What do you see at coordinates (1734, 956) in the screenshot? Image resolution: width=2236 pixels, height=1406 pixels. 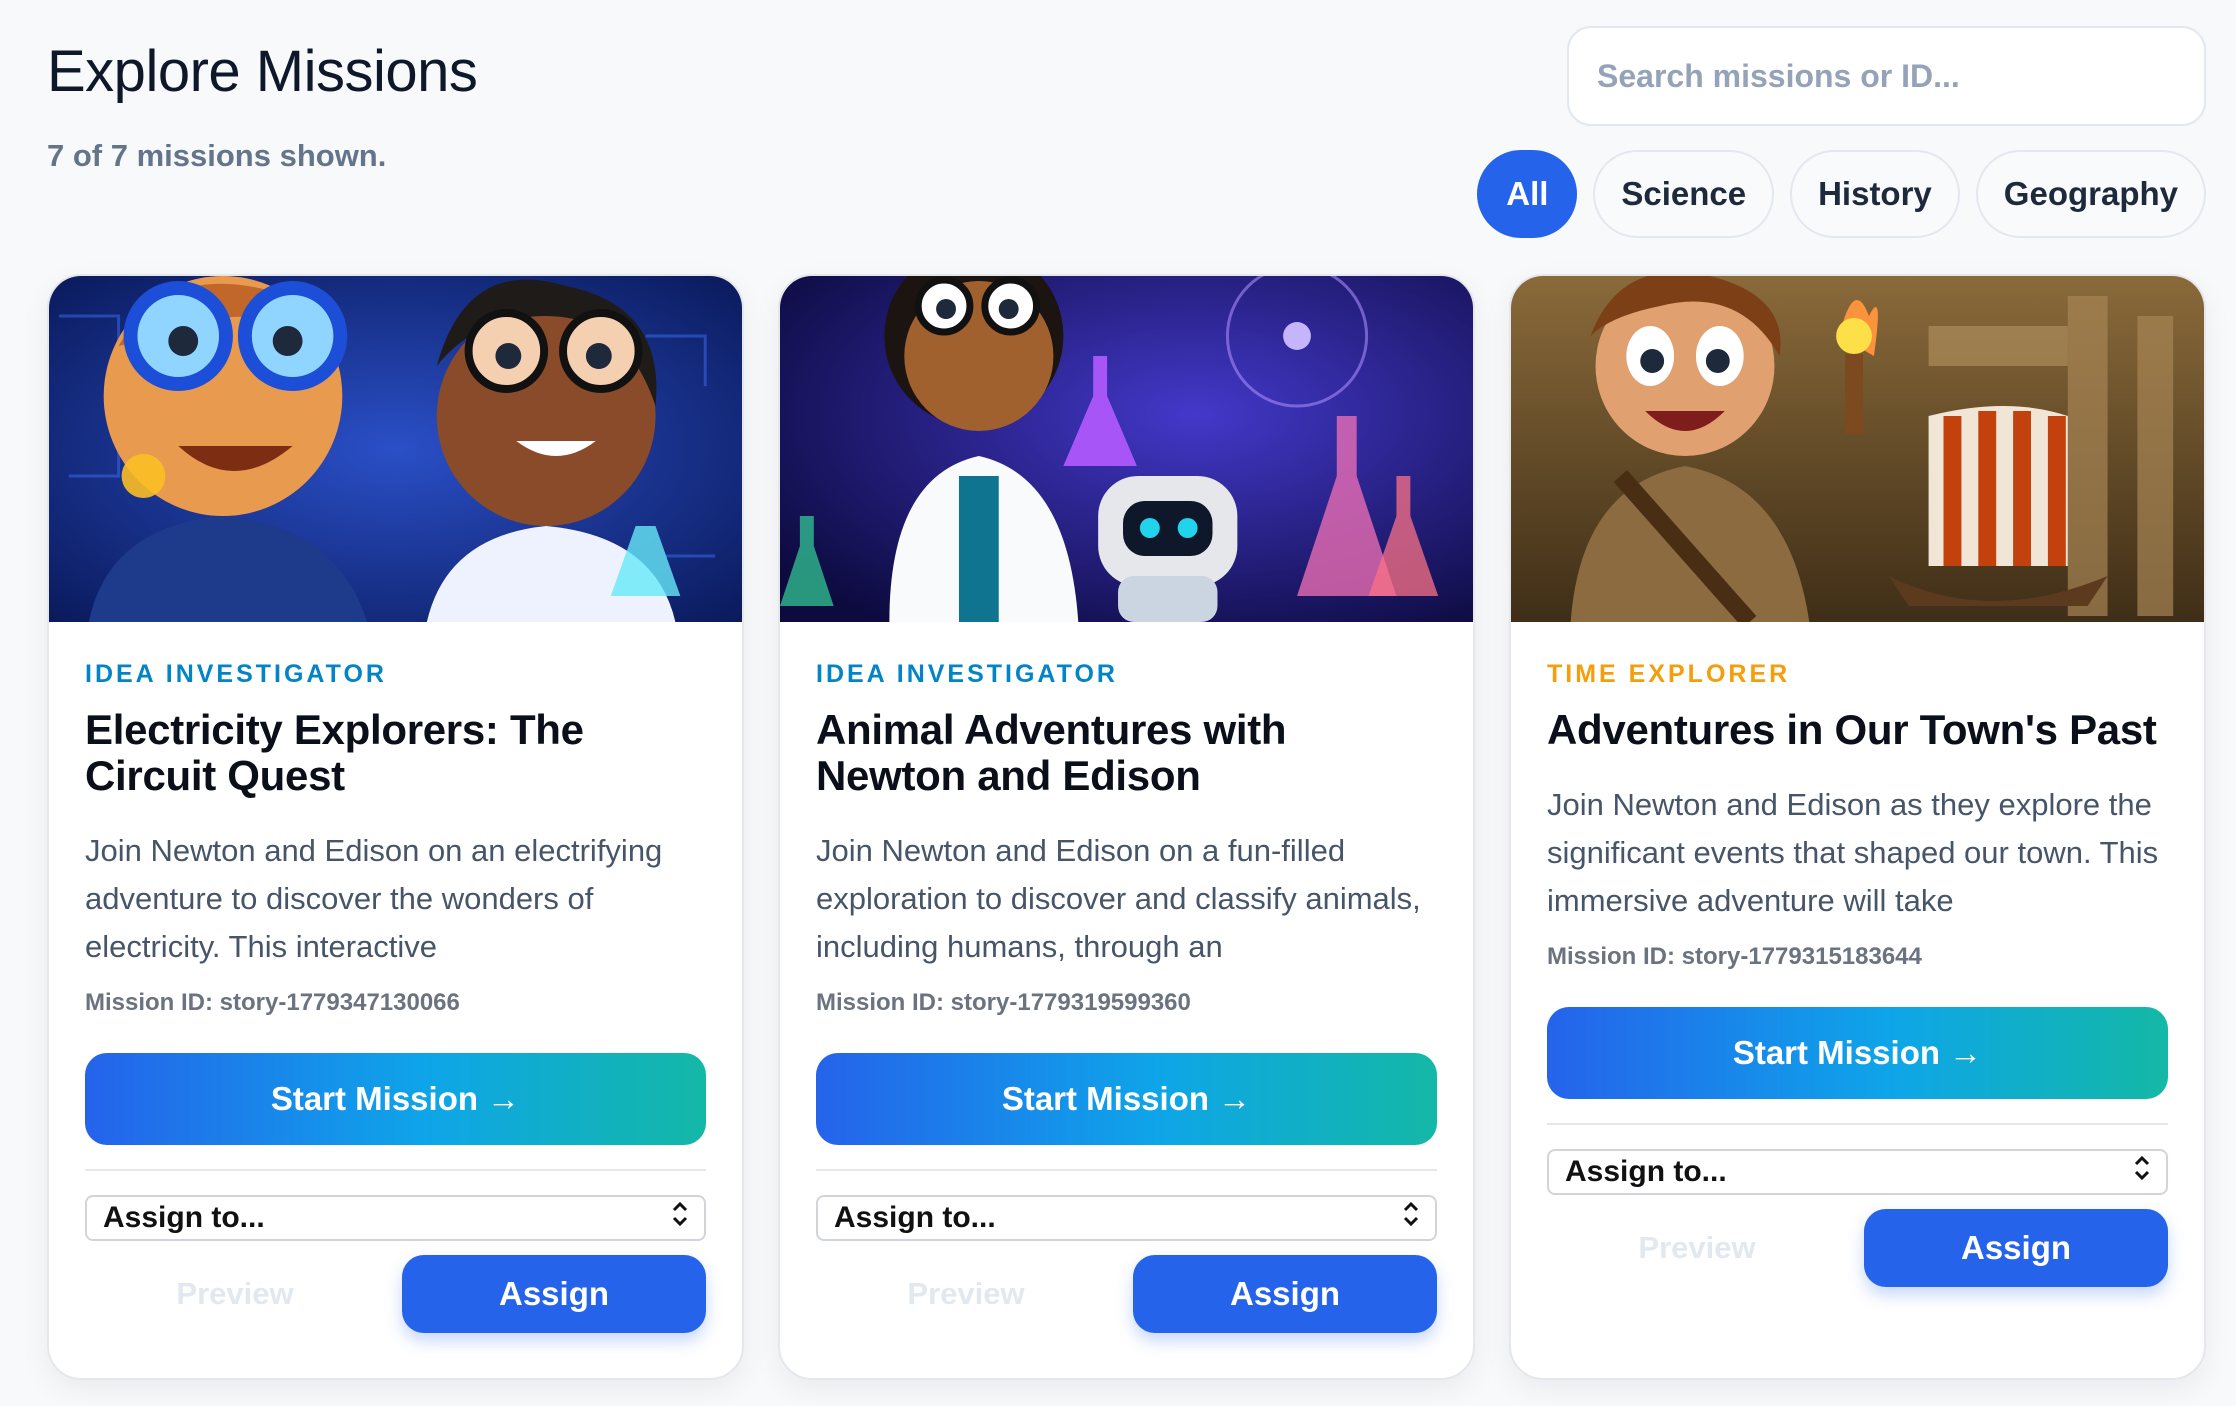 I see `mission-id: Mission ID: story-1779315183644` at bounding box center [1734, 956].